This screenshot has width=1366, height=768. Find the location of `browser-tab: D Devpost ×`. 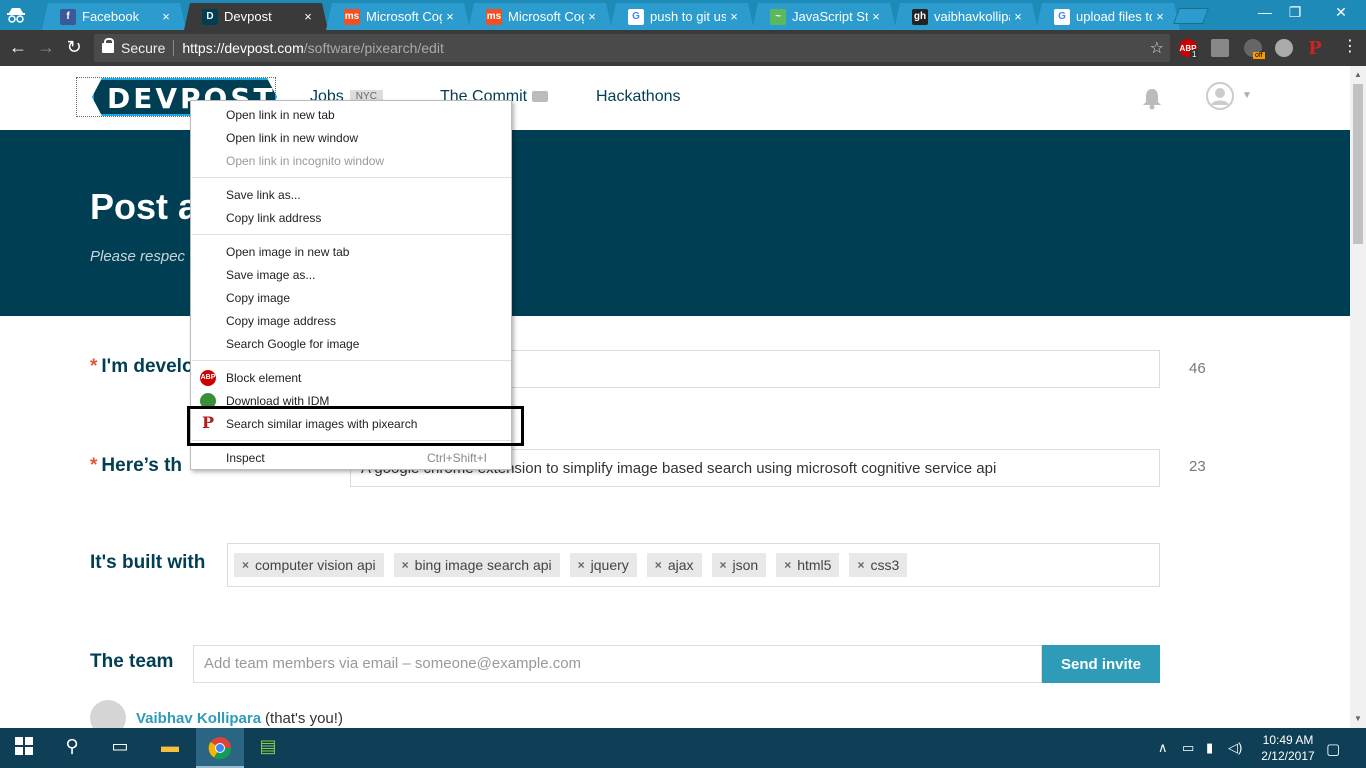

browser-tab: D Devpost × is located at coordinates (256, 16).